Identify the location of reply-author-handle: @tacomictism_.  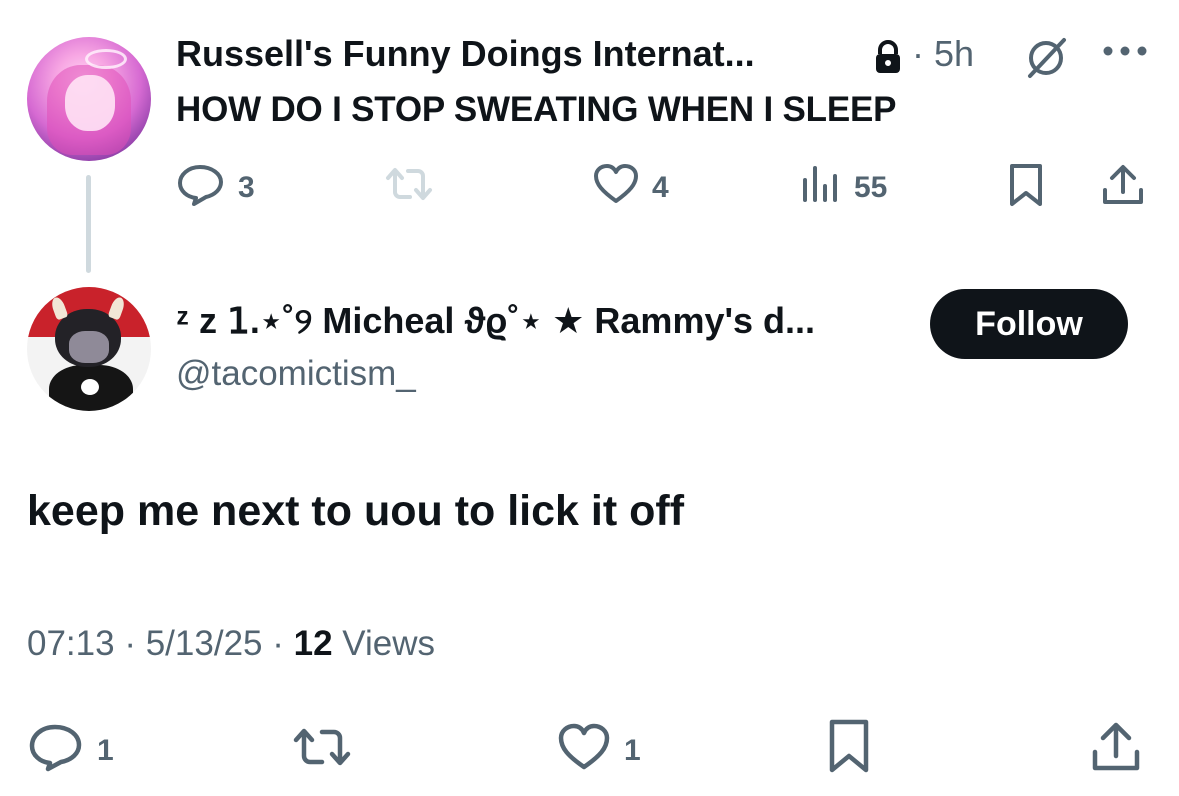
(296, 374).